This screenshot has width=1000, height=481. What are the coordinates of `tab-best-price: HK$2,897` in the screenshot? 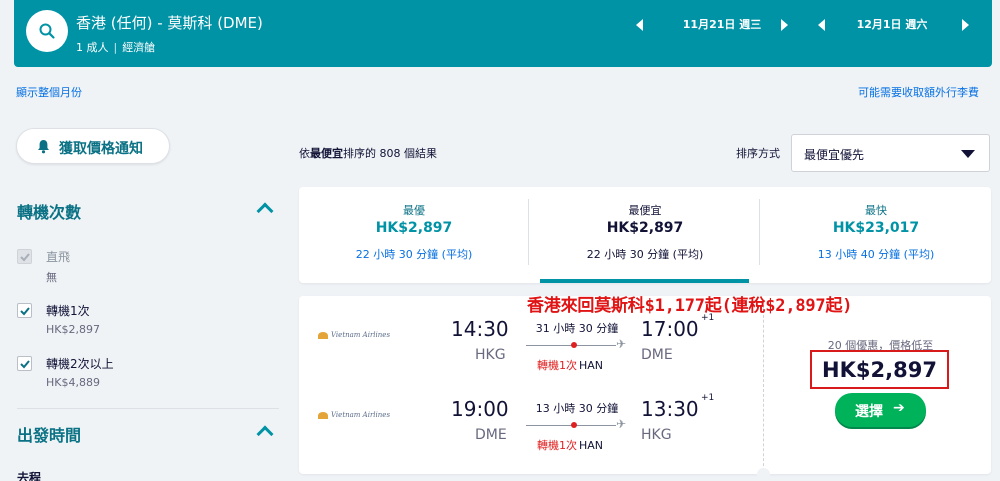 It's located at (414, 228).